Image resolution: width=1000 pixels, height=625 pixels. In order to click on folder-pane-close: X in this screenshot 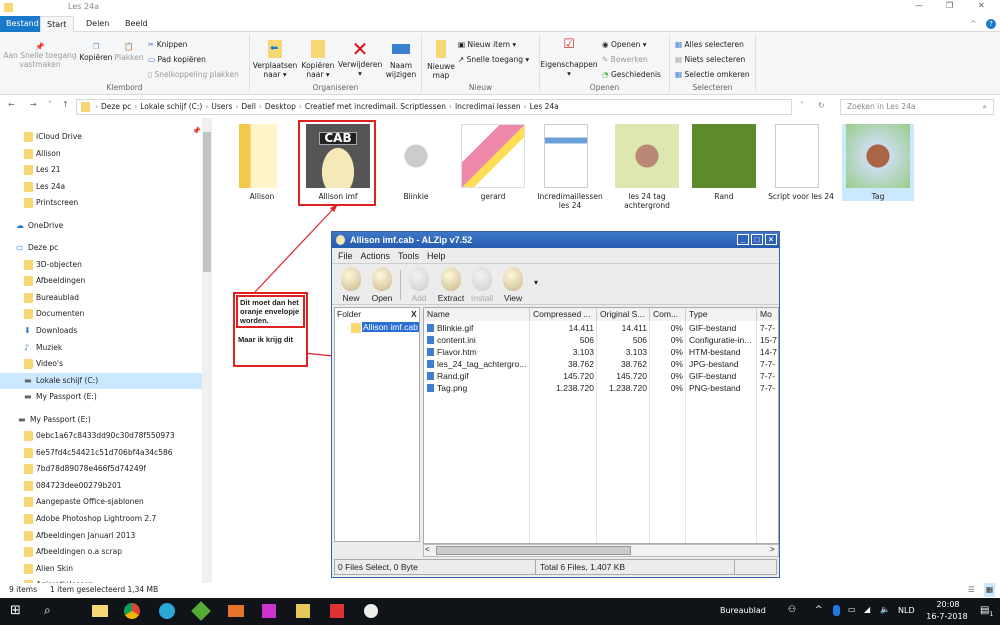, I will do `click(414, 314)`.